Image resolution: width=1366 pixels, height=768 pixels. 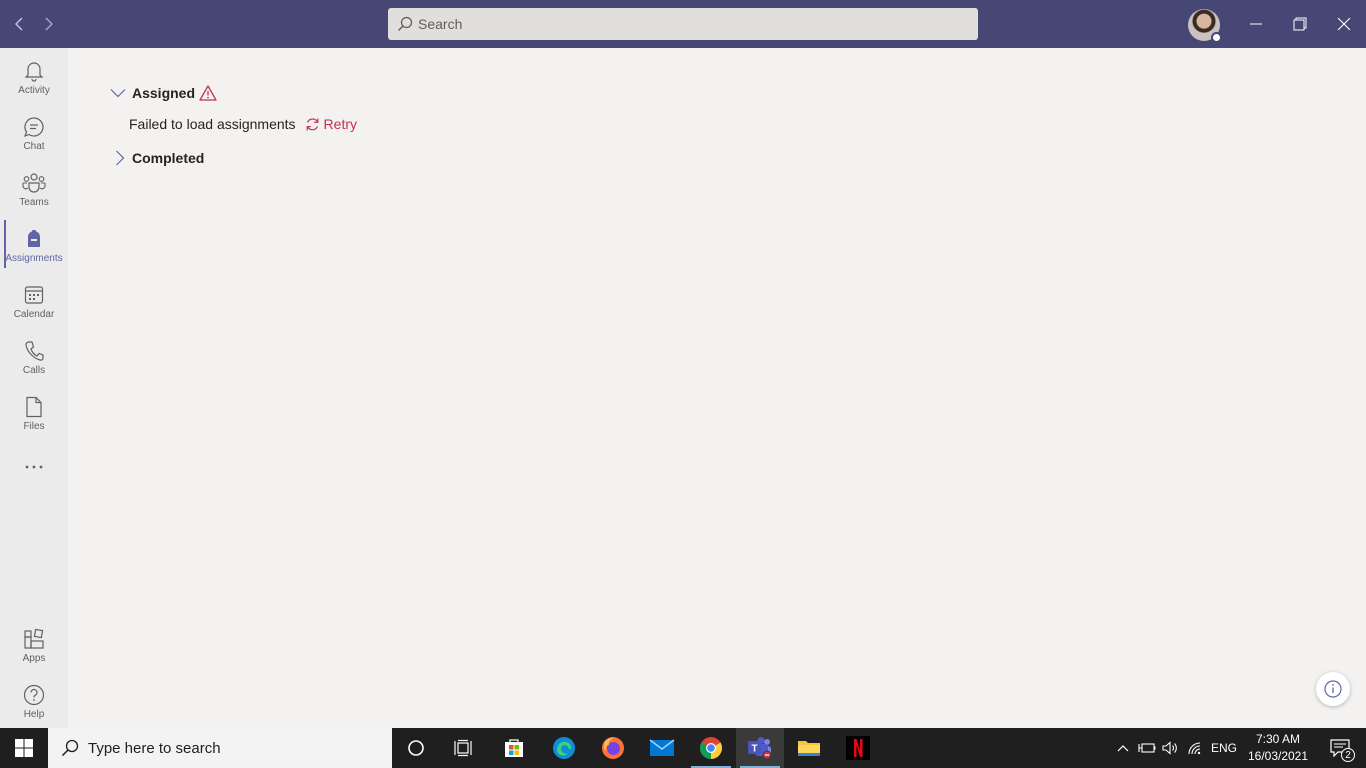 I want to click on task-view-button, so click(x=464, y=748).